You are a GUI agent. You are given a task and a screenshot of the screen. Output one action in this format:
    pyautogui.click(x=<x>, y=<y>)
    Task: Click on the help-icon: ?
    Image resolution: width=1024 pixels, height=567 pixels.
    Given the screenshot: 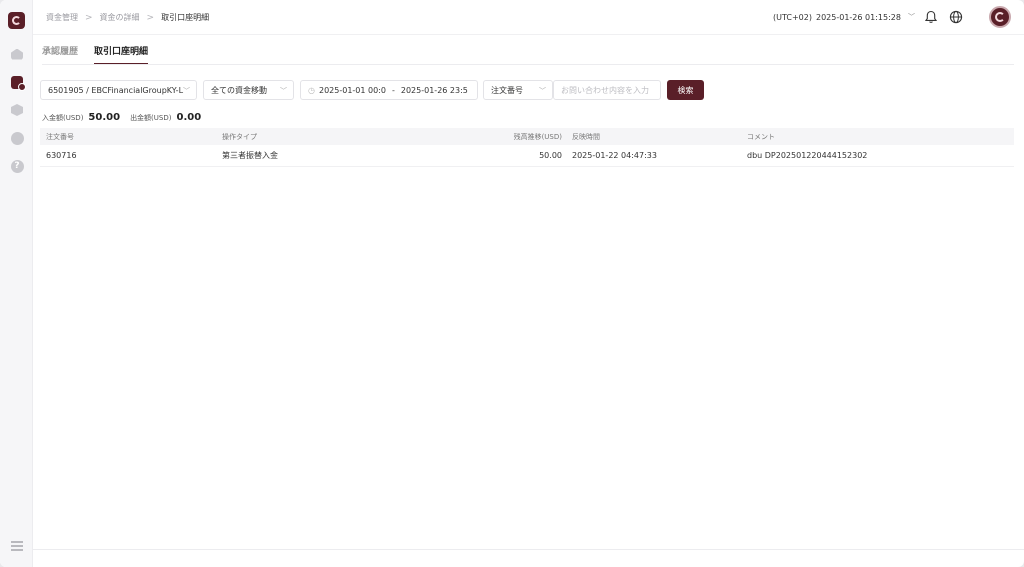 What is the action you would take?
    pyautogui.click(x=17, y=166)
    